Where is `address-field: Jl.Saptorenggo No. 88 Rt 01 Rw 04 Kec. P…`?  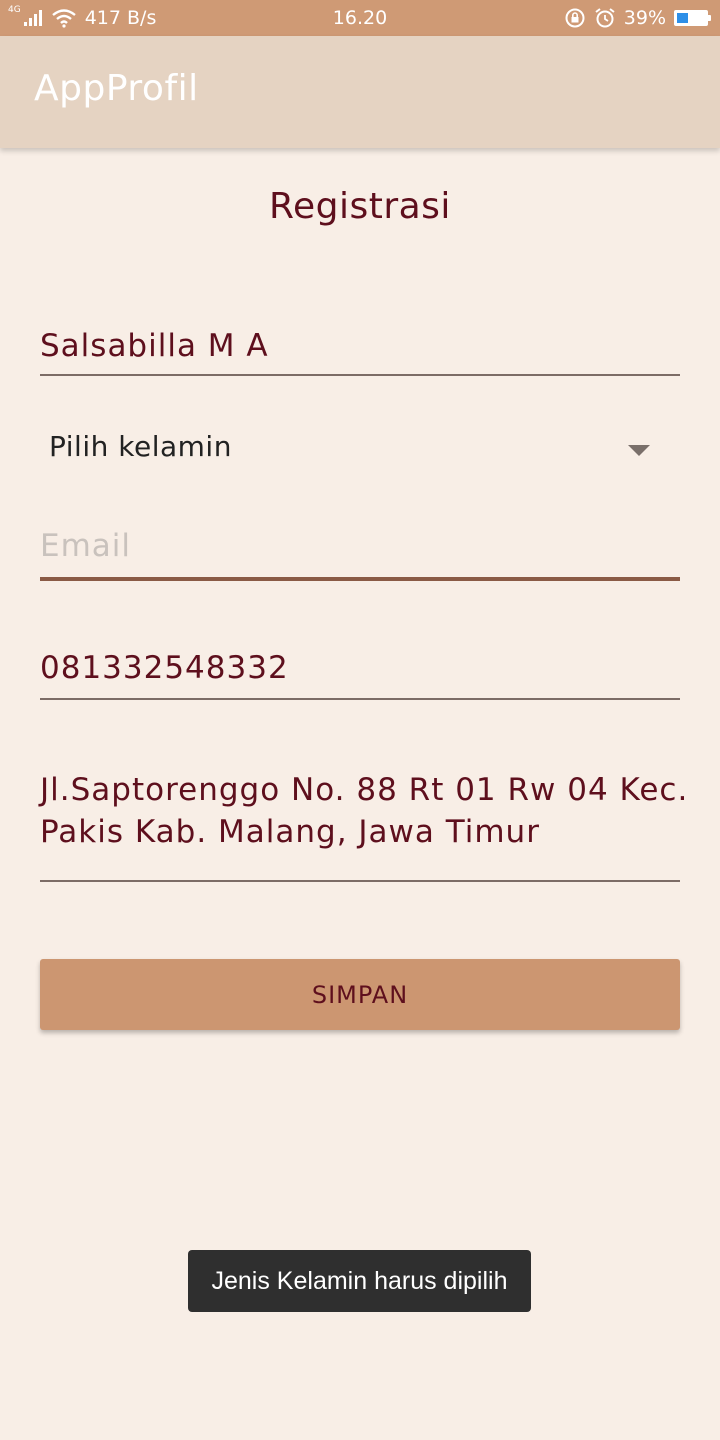
address-field: Jl.Saptorenggo No. 88 Rt 01 Rw 04 Kec. P… is located at coordinates (363, 828).